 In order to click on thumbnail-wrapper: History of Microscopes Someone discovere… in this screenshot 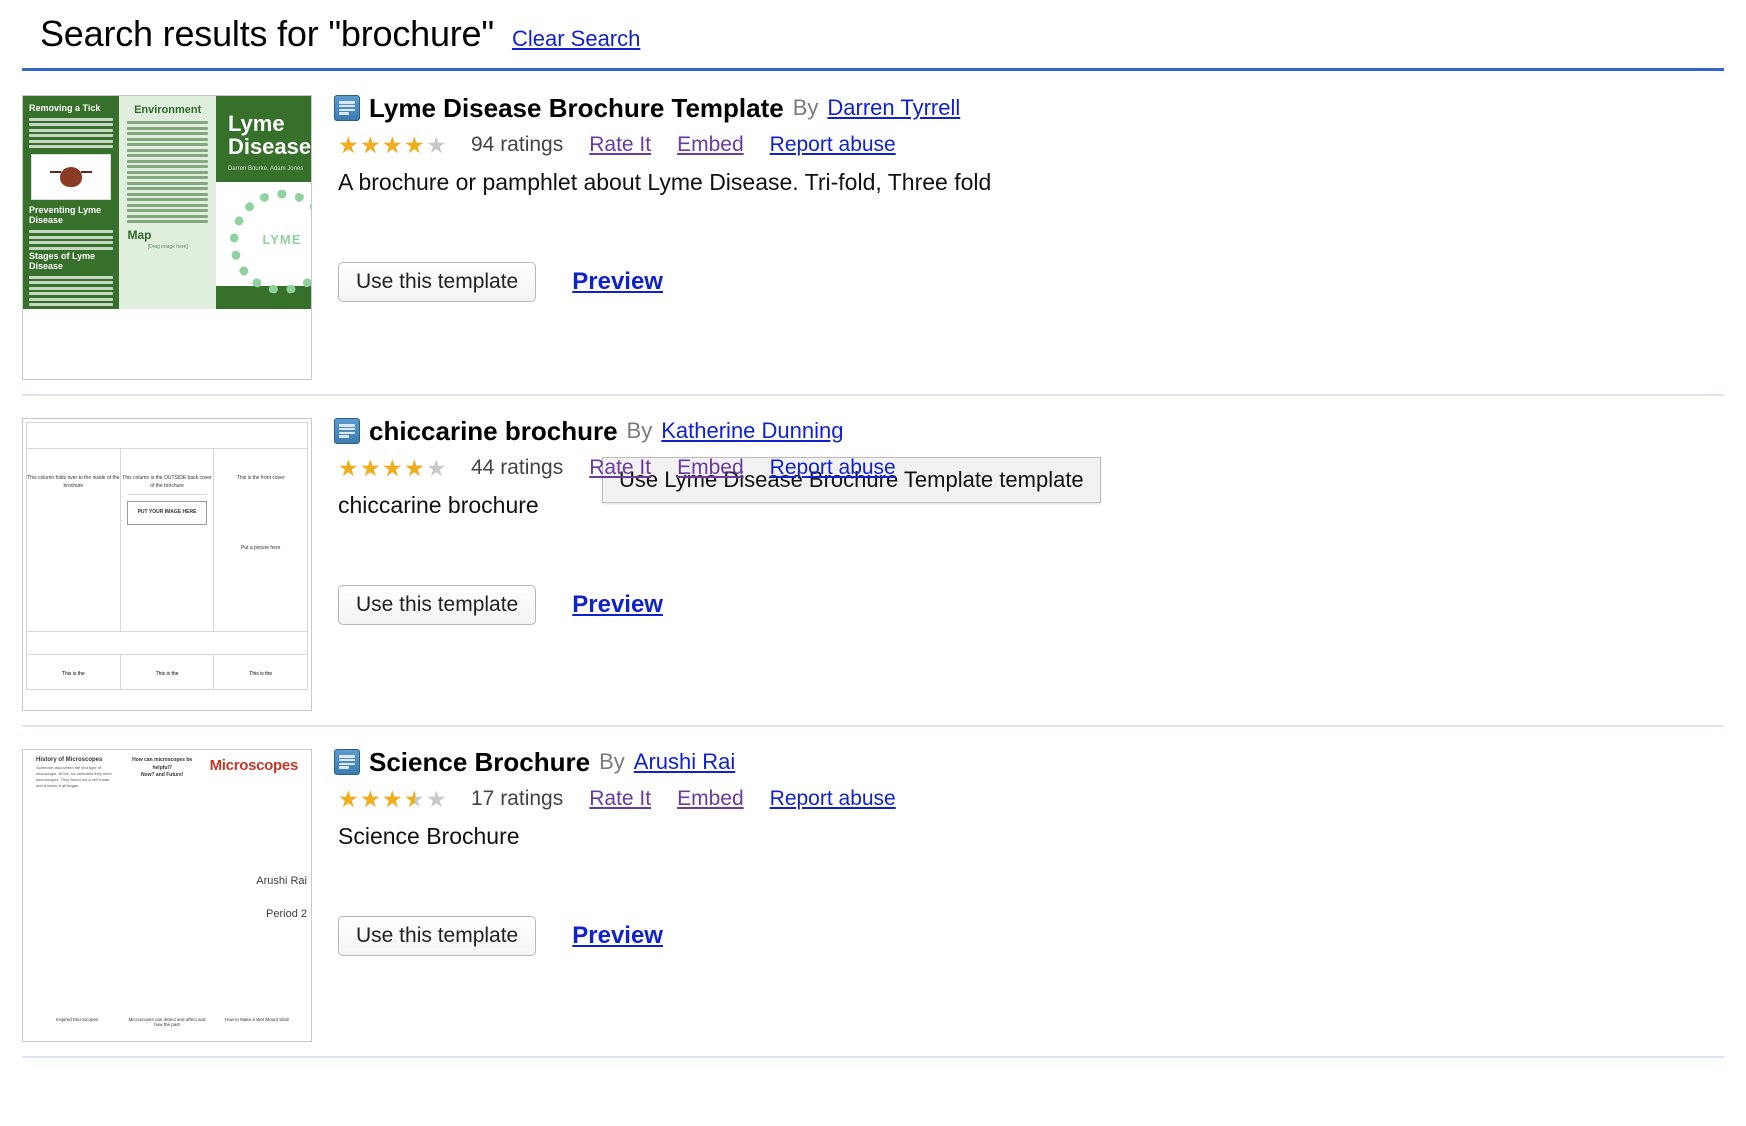, I will do `click(167, 895)`.